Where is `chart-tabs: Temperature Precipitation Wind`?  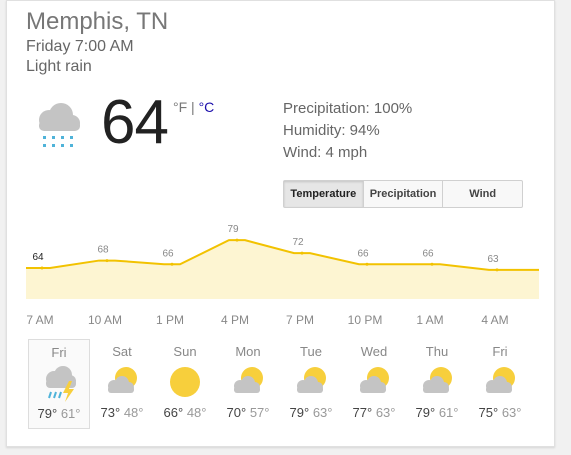 chart-tabs: Temperature Precipitation Wind is located at coordinates (403, 194).